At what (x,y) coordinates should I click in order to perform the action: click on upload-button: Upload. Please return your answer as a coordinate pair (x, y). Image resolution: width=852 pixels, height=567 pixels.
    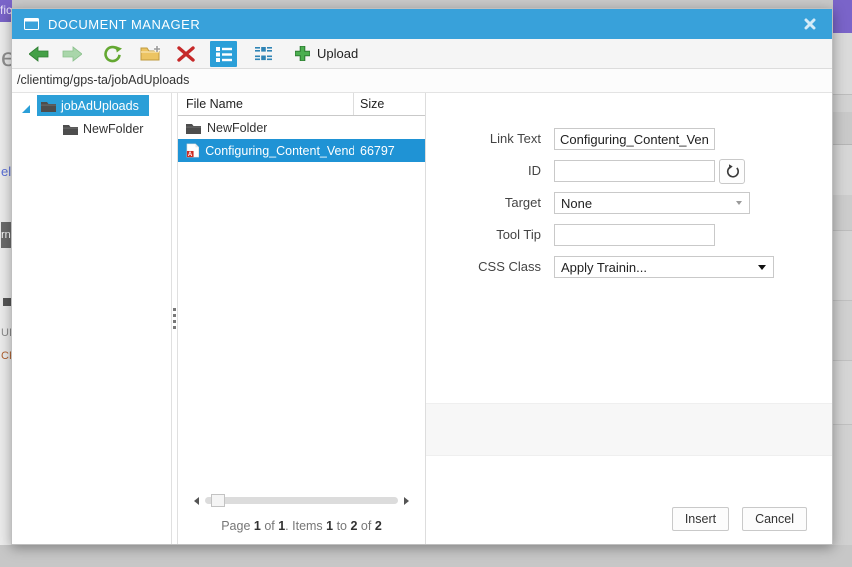
    Looking at the image, I should click on (326, 53).